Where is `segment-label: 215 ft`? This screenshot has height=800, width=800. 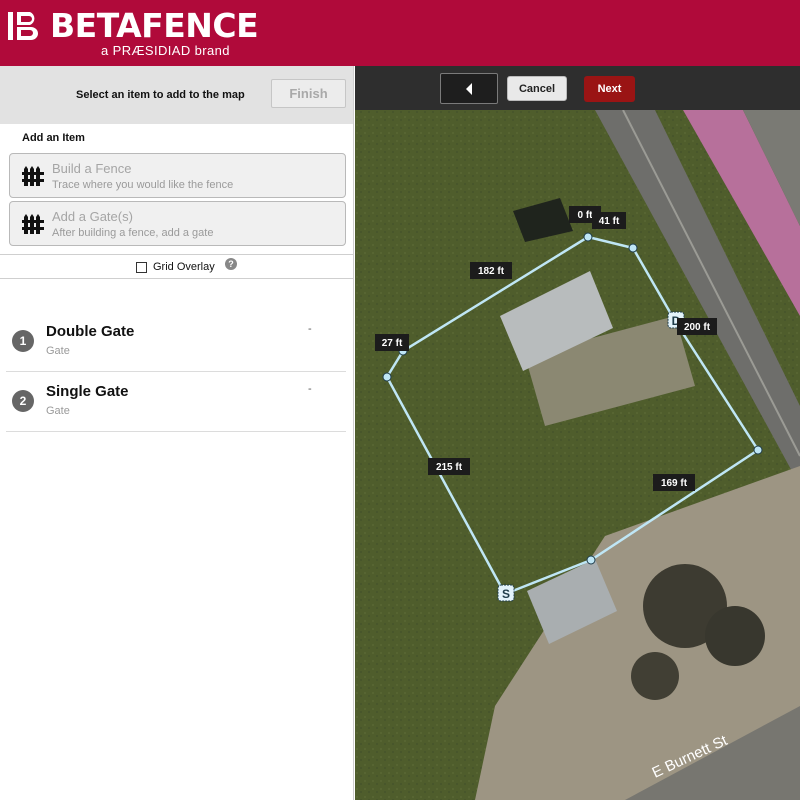
segment-label: 215 ft is located at coordinates (449, 466).